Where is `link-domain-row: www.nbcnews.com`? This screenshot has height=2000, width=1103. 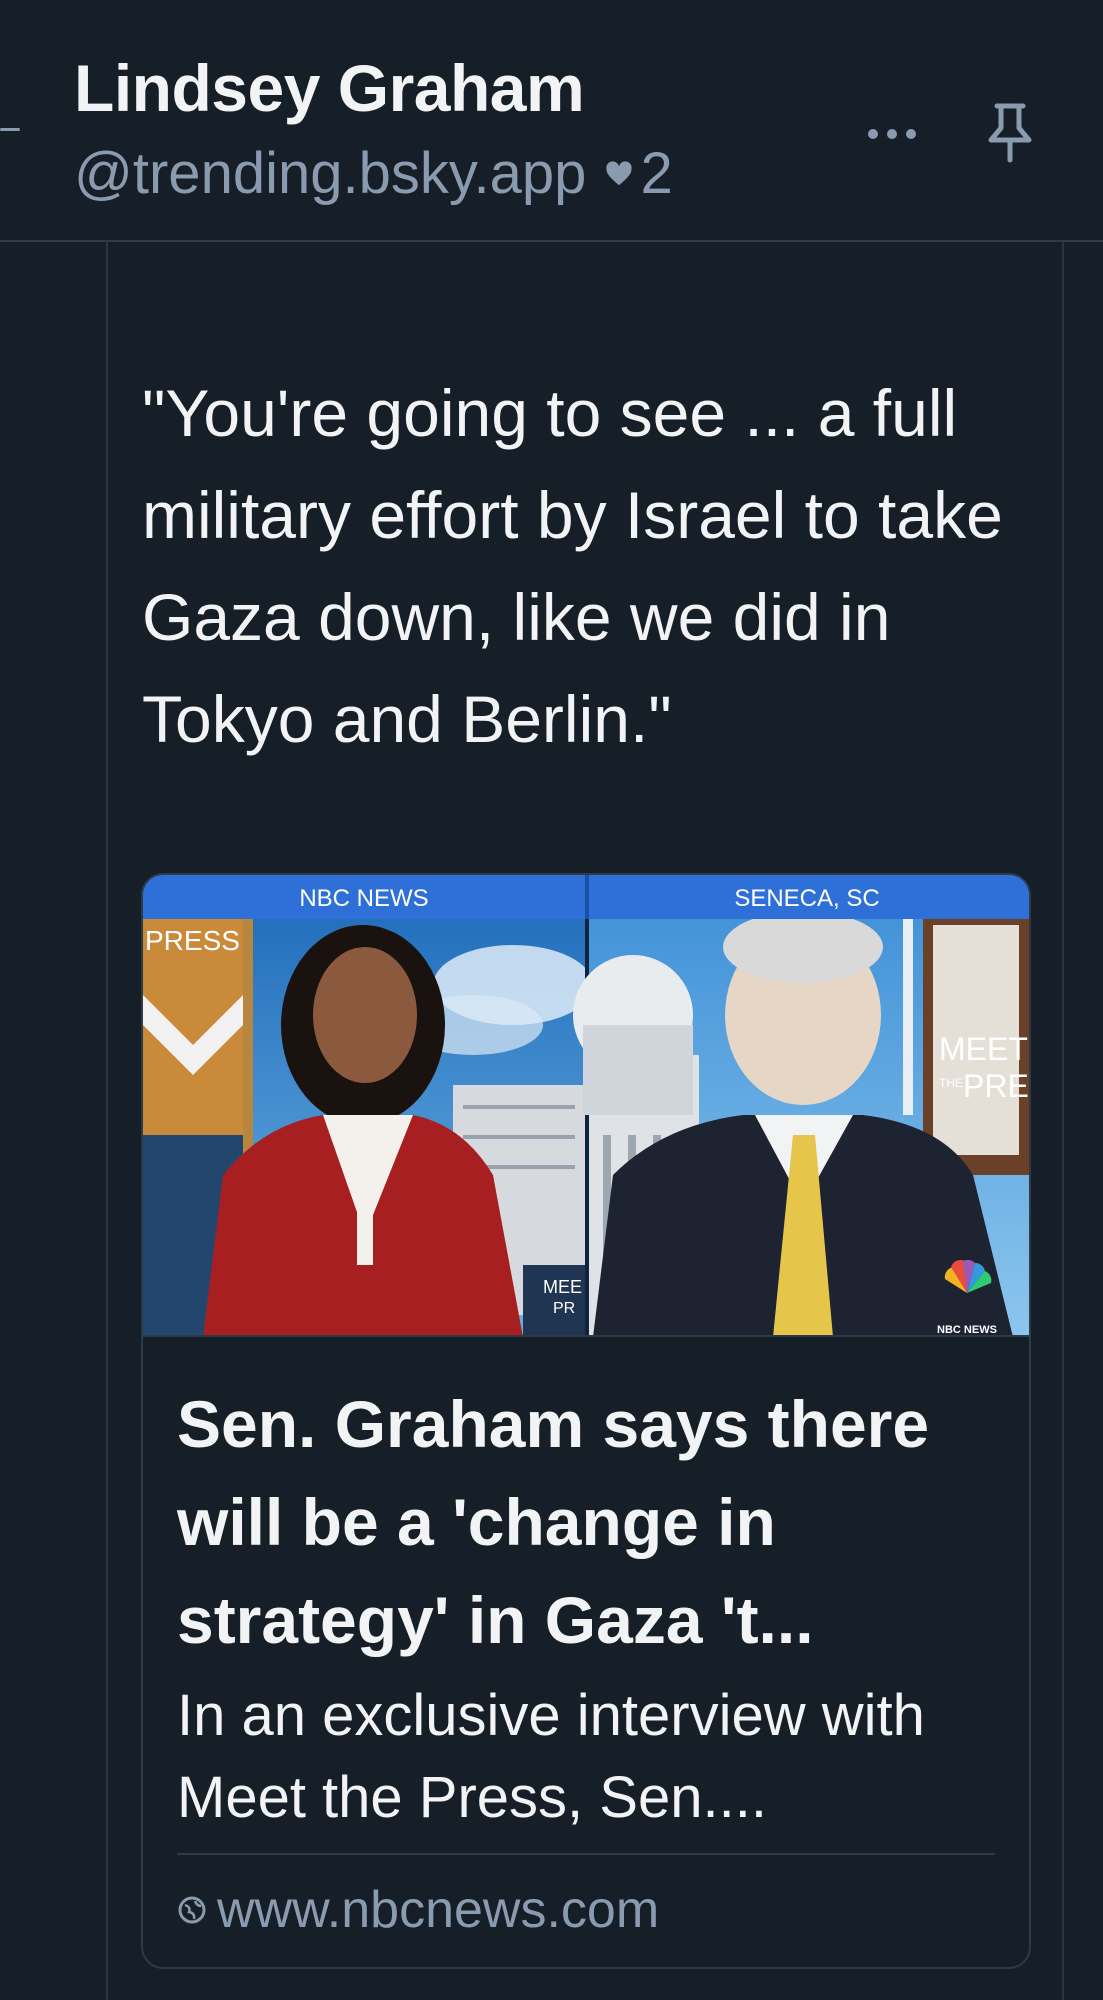
link-domain-row: www.nbcnews.com is located at coordinates (418, 1910).